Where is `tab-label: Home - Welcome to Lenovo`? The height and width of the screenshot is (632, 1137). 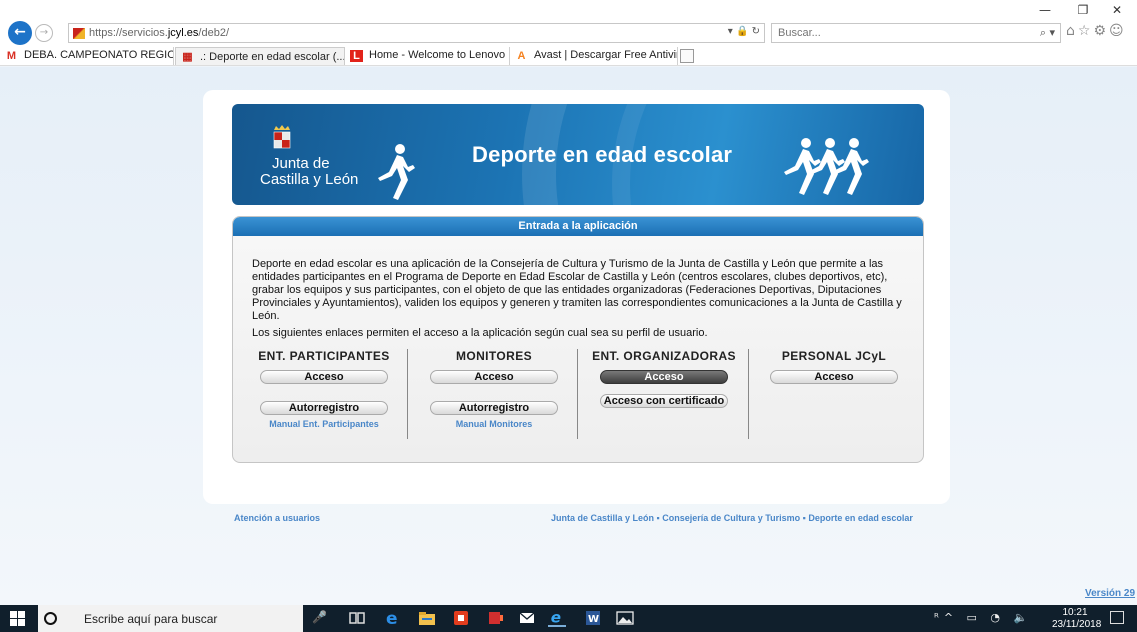
tab-label: Home - Welcome to Lenovo is located at coordinates (437, 55).